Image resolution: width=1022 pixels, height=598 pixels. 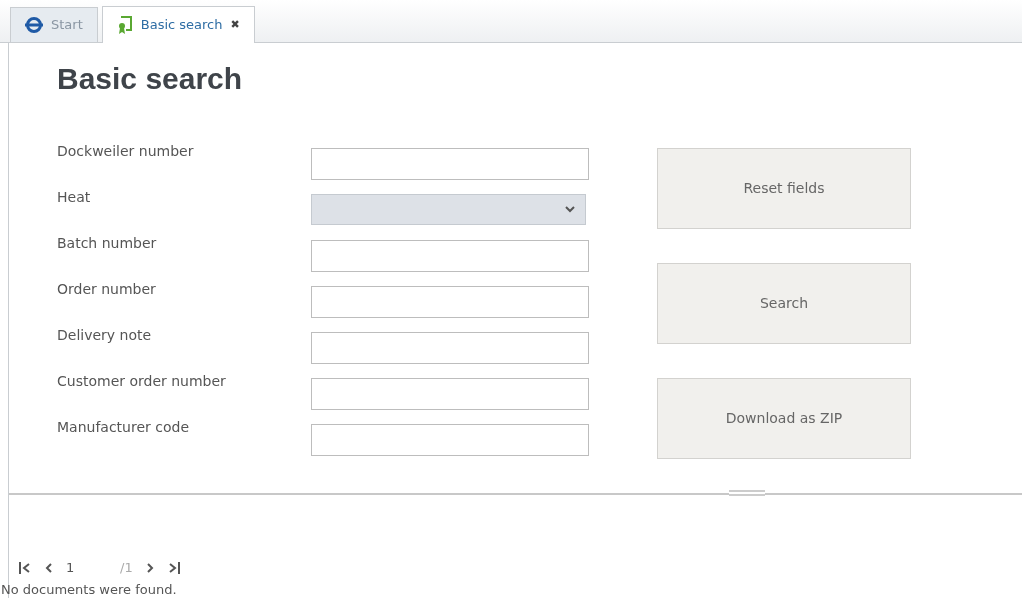 I want to click on field-label: Dockweiler number, so click(x=126, y=151).